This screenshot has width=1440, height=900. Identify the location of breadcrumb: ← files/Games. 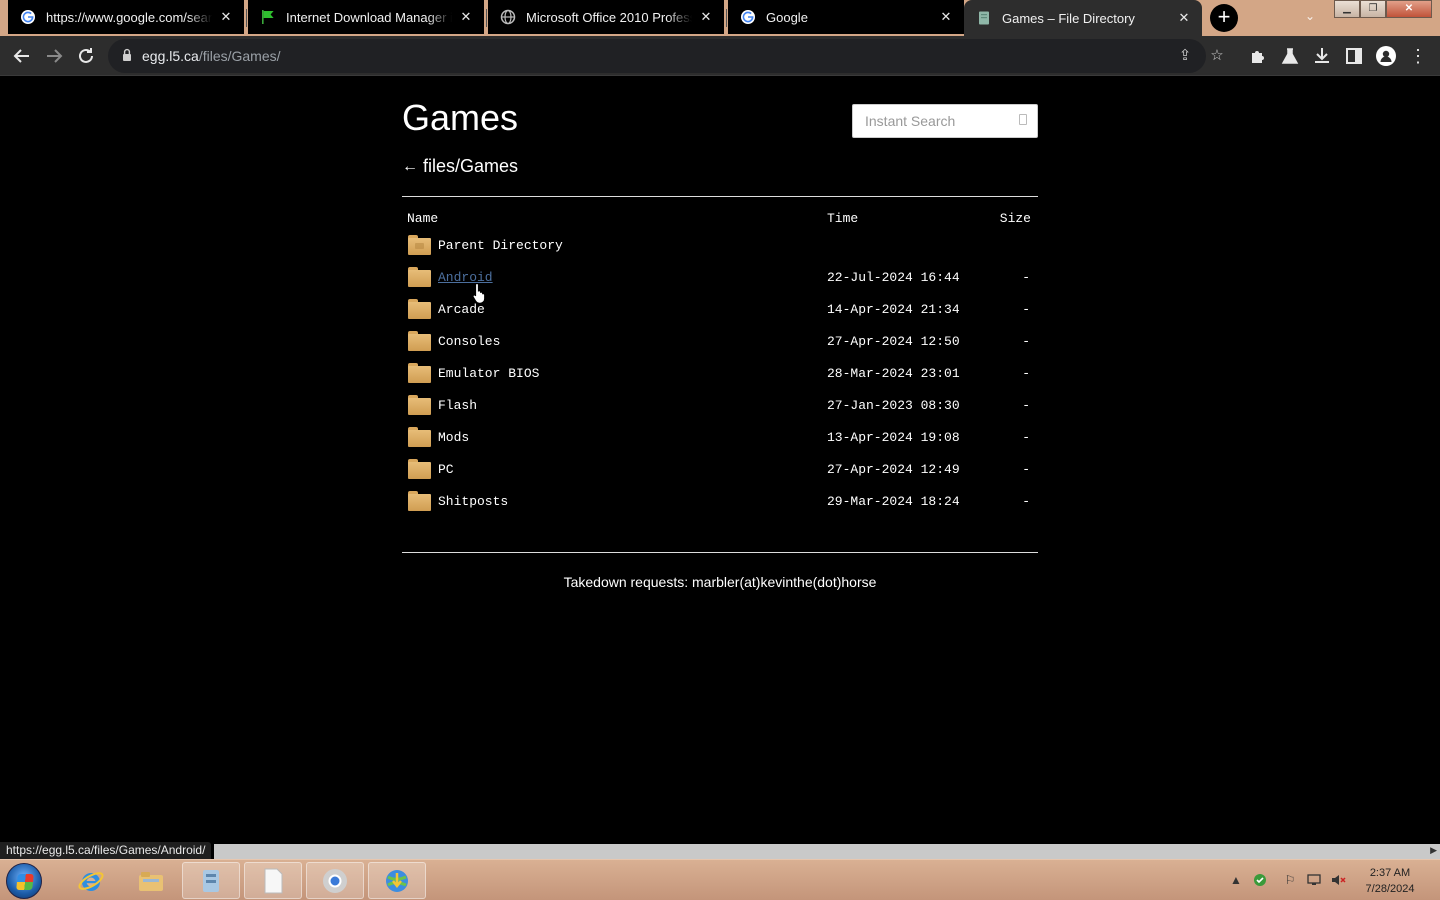
(460, 166).